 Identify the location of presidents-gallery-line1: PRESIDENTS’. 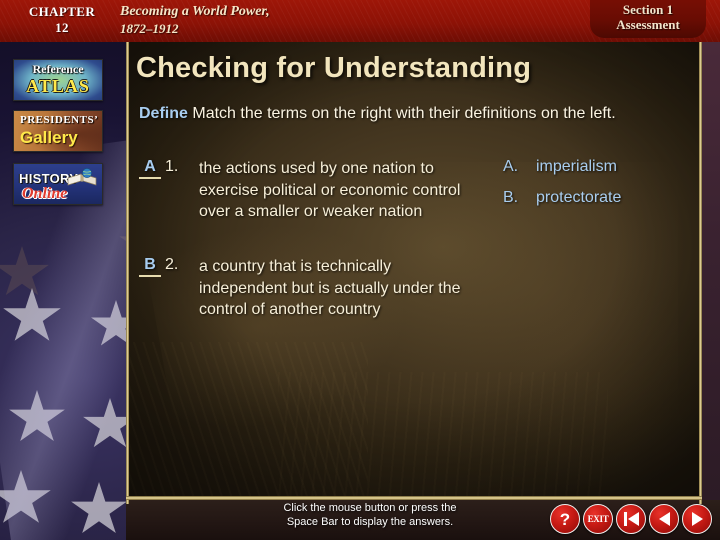
(59, 120).